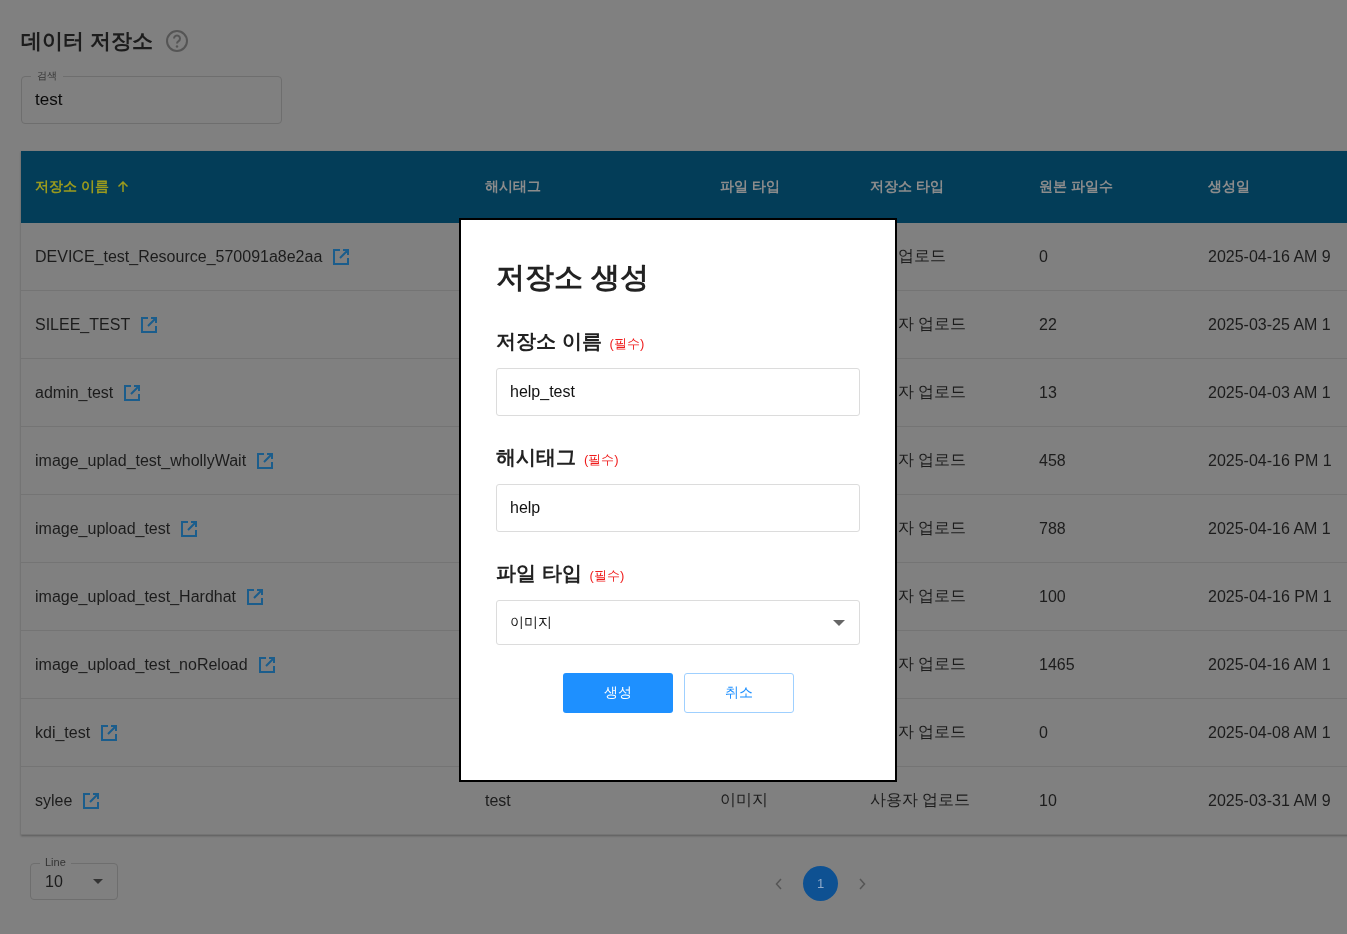  Describe the element at coordinates (55, 862) in the screenshot. I see `rows-per-page-label: Line` at that location.